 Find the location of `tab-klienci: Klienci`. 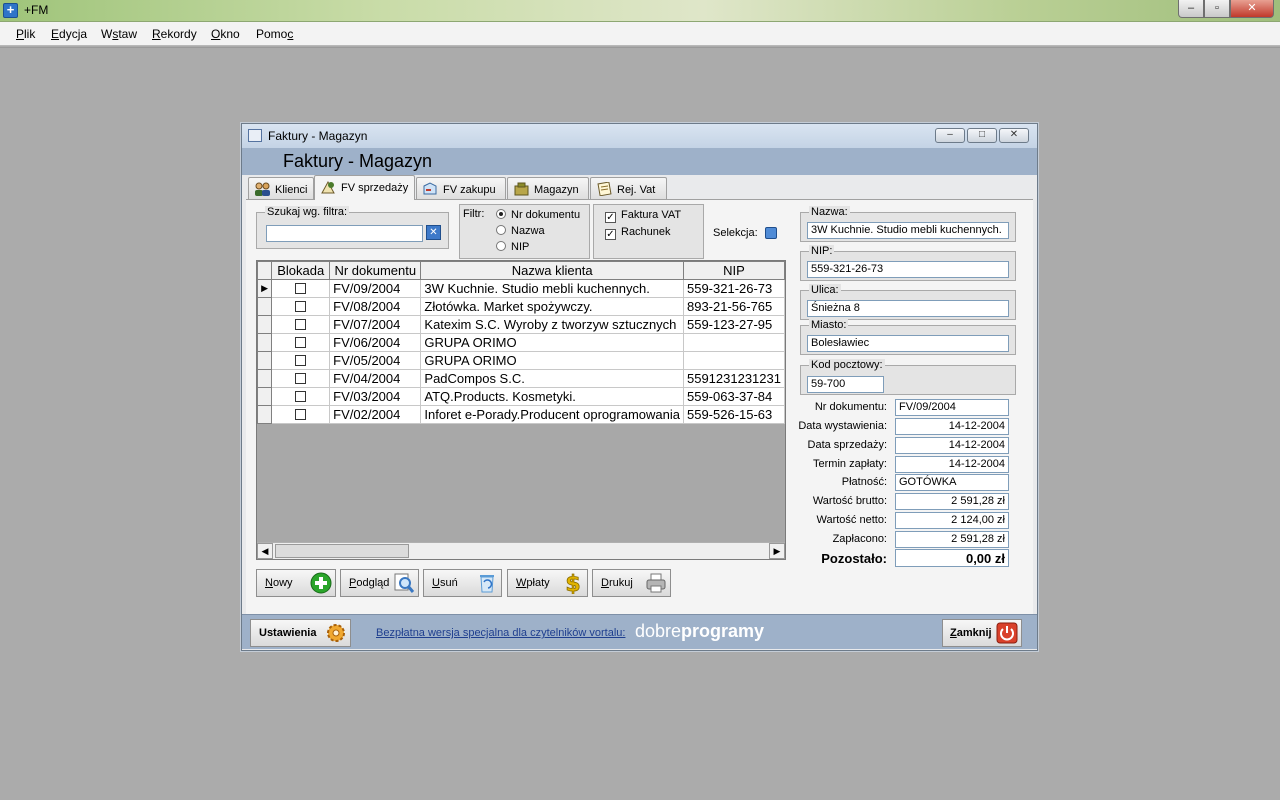

tab-klienci: Klienci is located at coordinates (281, 188).